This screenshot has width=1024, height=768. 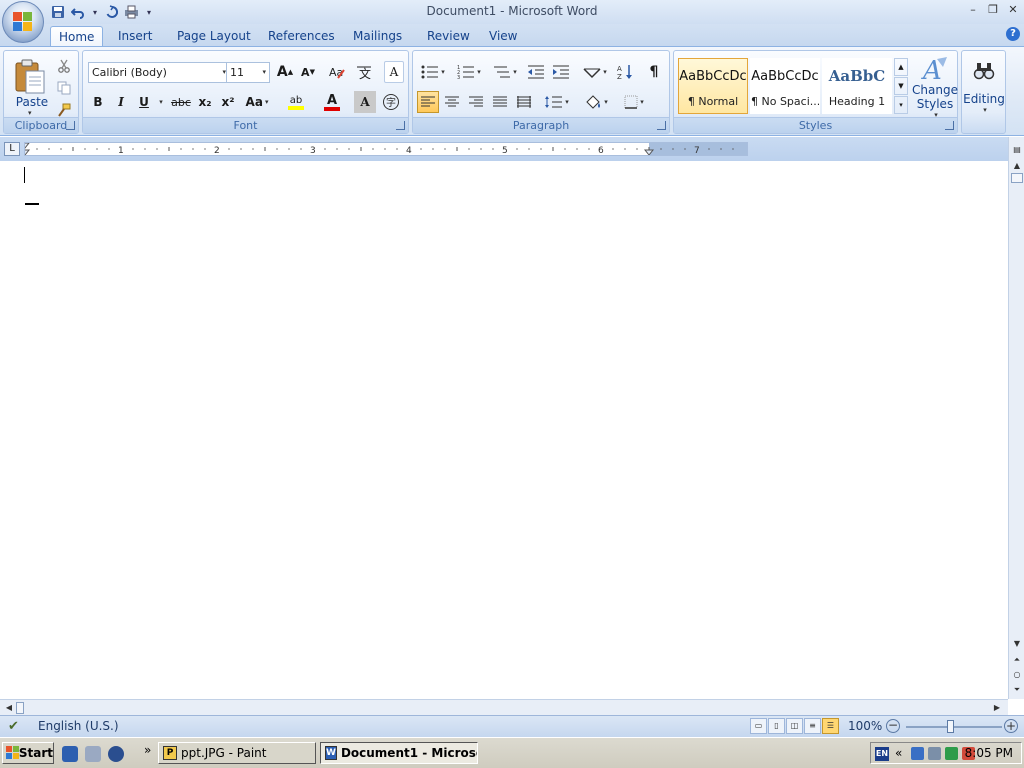 I want to click on copy-icon, so click(x=64, y=88).